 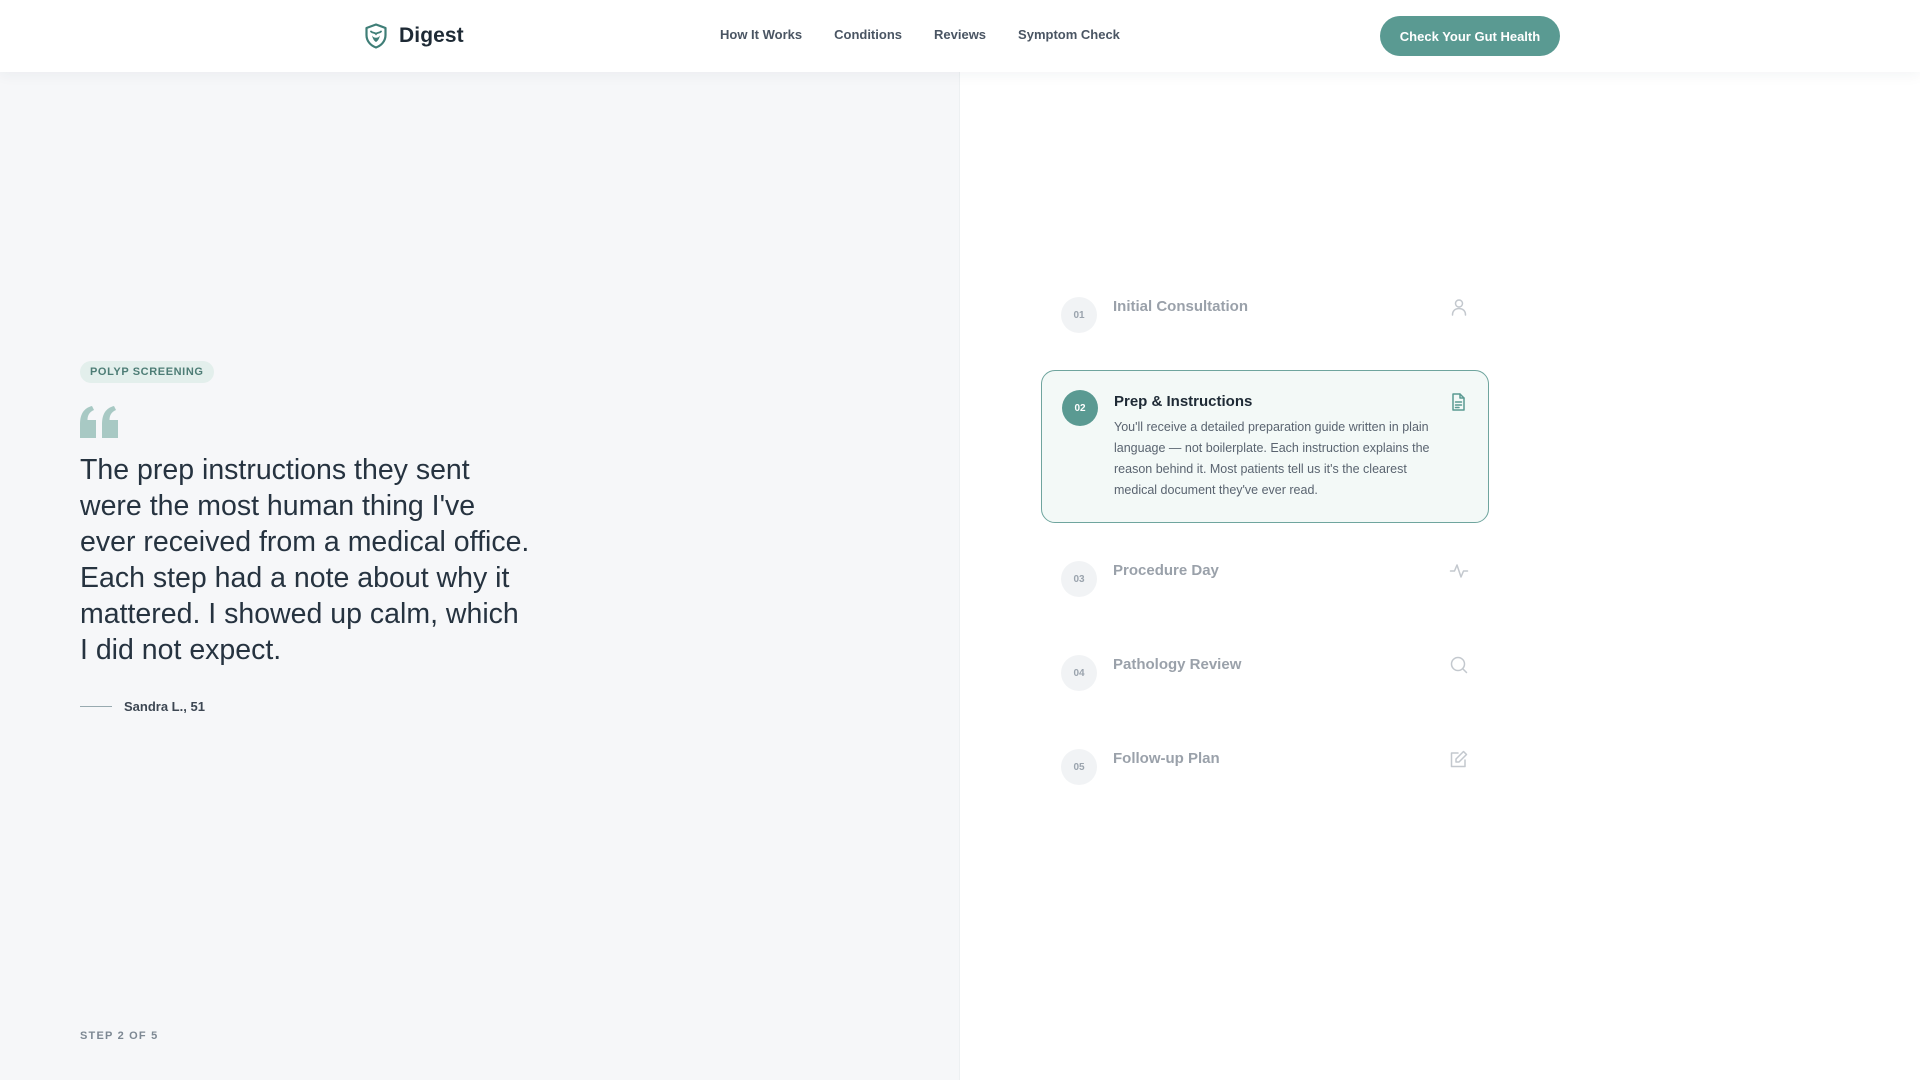 I want to click on brand-name: Digest, so click(x=431, y=35).